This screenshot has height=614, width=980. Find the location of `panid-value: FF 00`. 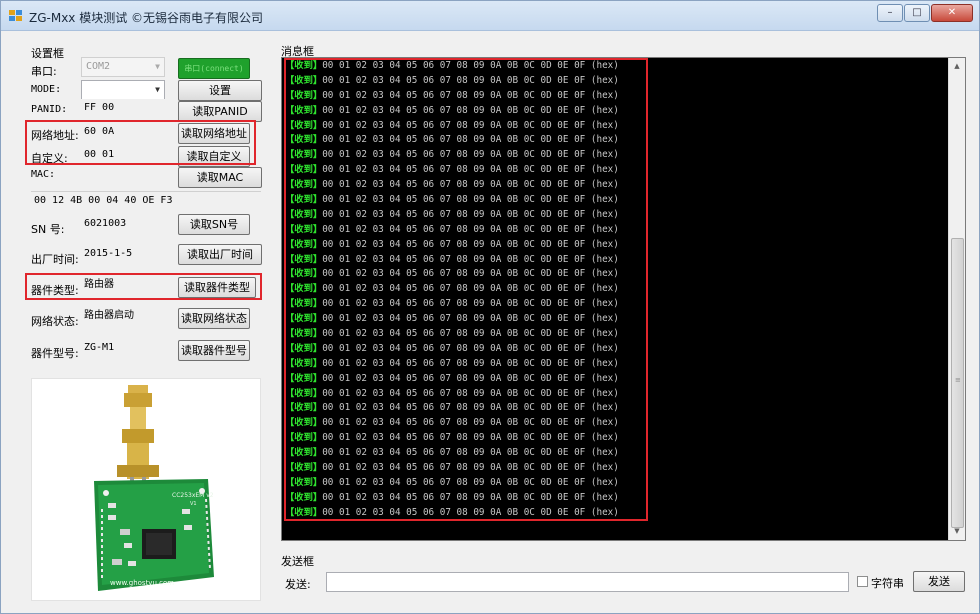

panid-value: FF 00 is located at coordinates (122, 108).